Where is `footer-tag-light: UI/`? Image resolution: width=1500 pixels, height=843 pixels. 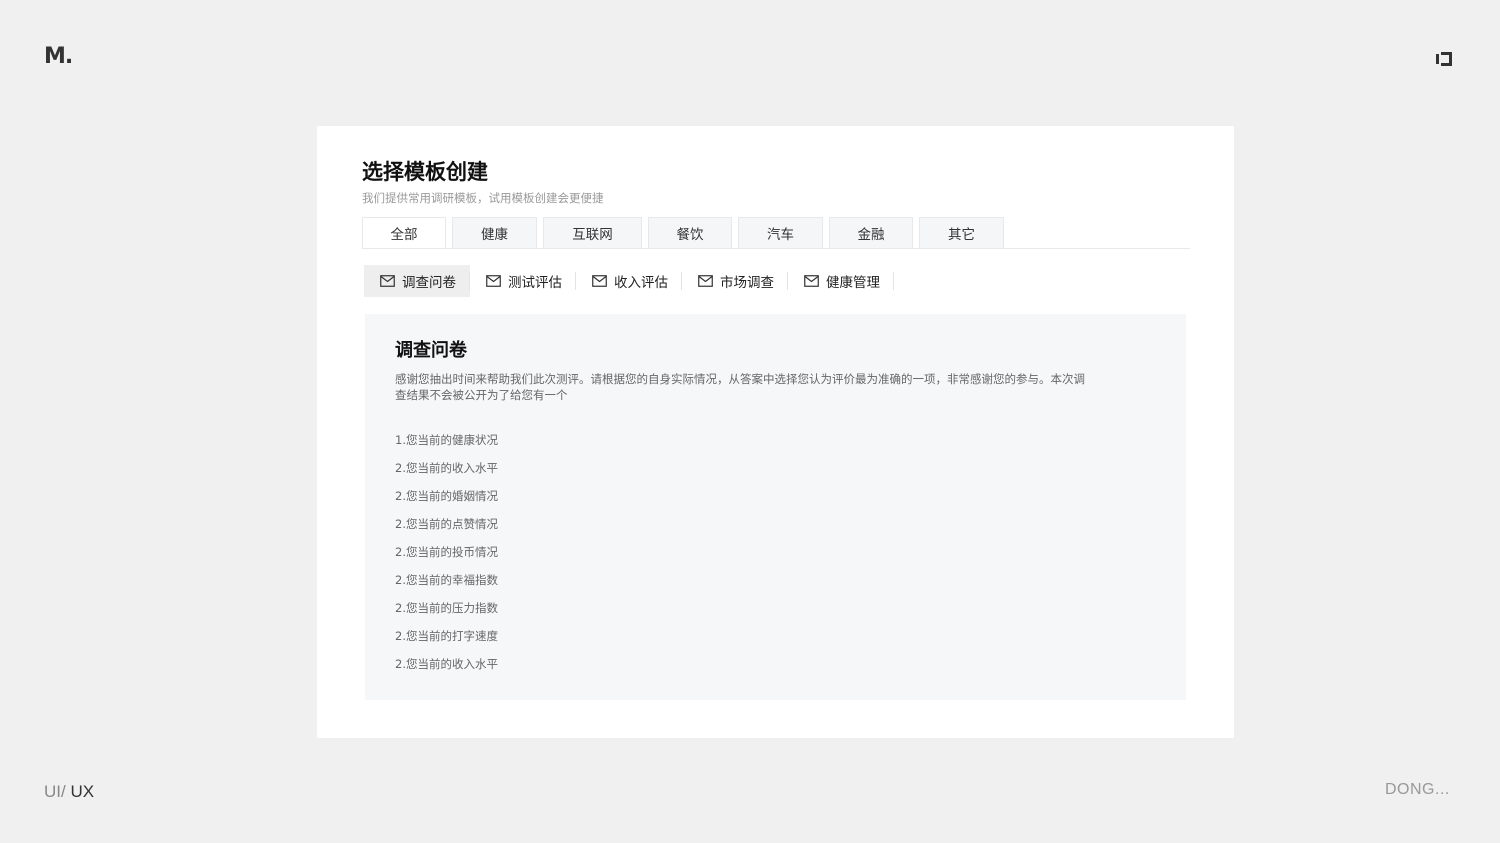 footer-tag-light: UI/ is located at coordinates (55, 791).